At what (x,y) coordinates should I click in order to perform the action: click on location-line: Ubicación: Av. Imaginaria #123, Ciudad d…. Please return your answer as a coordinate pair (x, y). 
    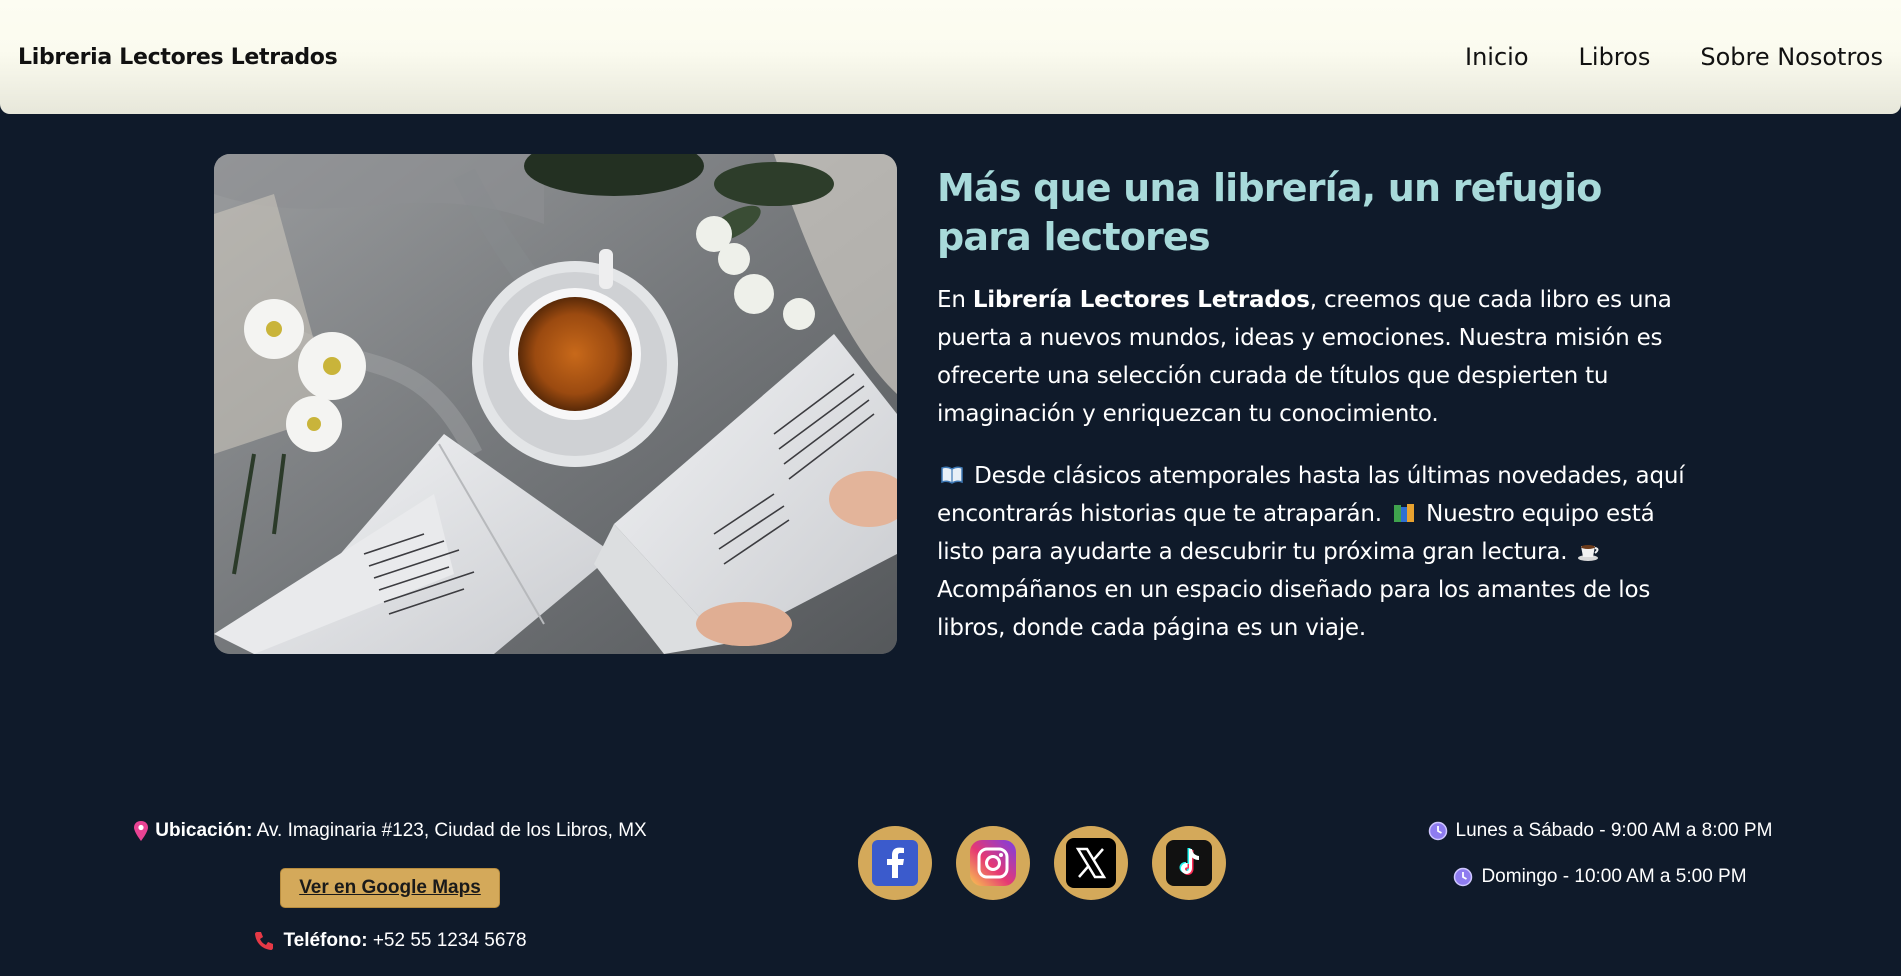
    Looking at the image, I should click on (390, 831).